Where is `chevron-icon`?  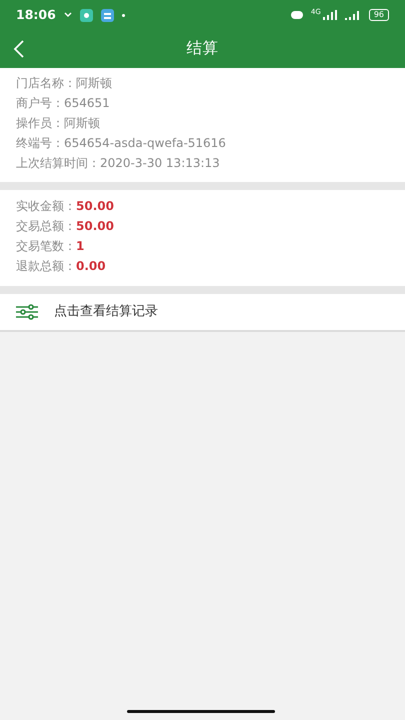 chevron-icon is located at coordinates (68, 15).